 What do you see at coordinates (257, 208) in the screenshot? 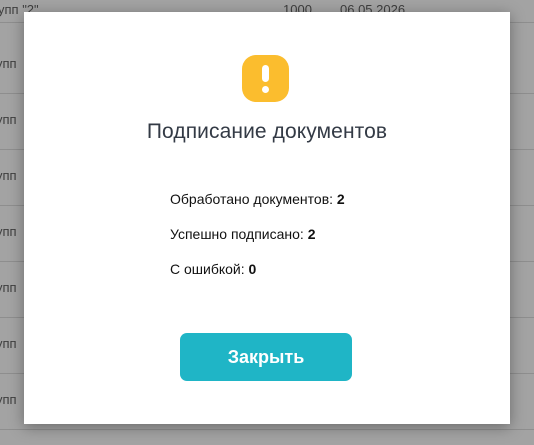
I see `stat-processed: Обработано документов: 2` at bounding box center [257, 208].